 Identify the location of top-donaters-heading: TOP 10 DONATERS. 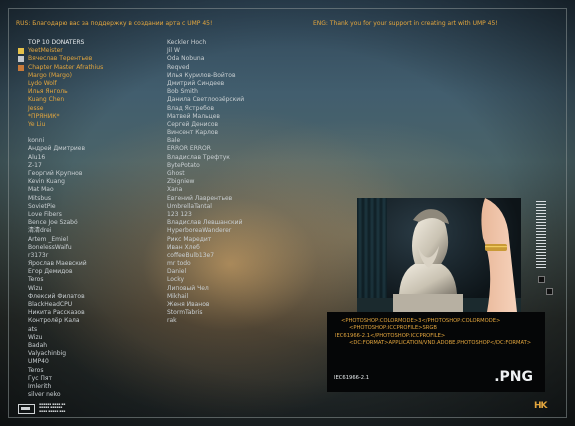
(56, 42).